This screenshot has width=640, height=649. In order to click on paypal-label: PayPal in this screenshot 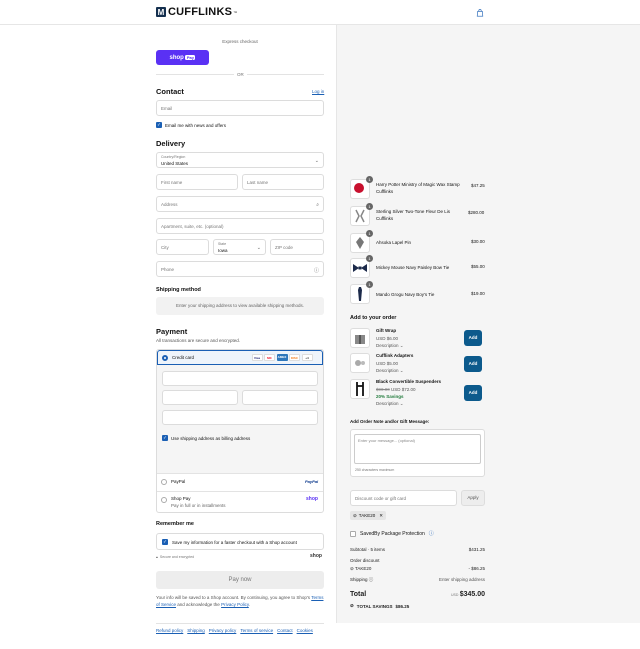, I will do `click(178, 481)`.